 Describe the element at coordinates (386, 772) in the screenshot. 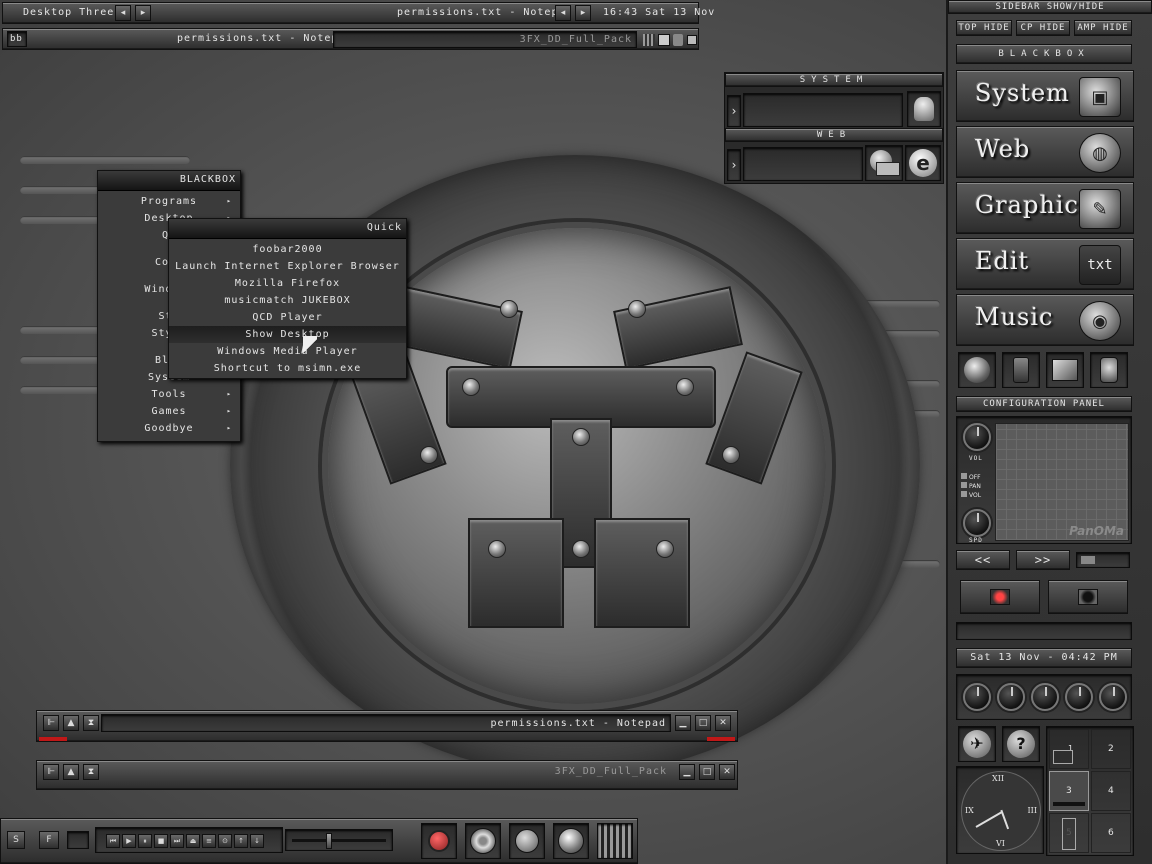

I see `window-title-bar: 3FX_DD_Full_Pack` at that location.